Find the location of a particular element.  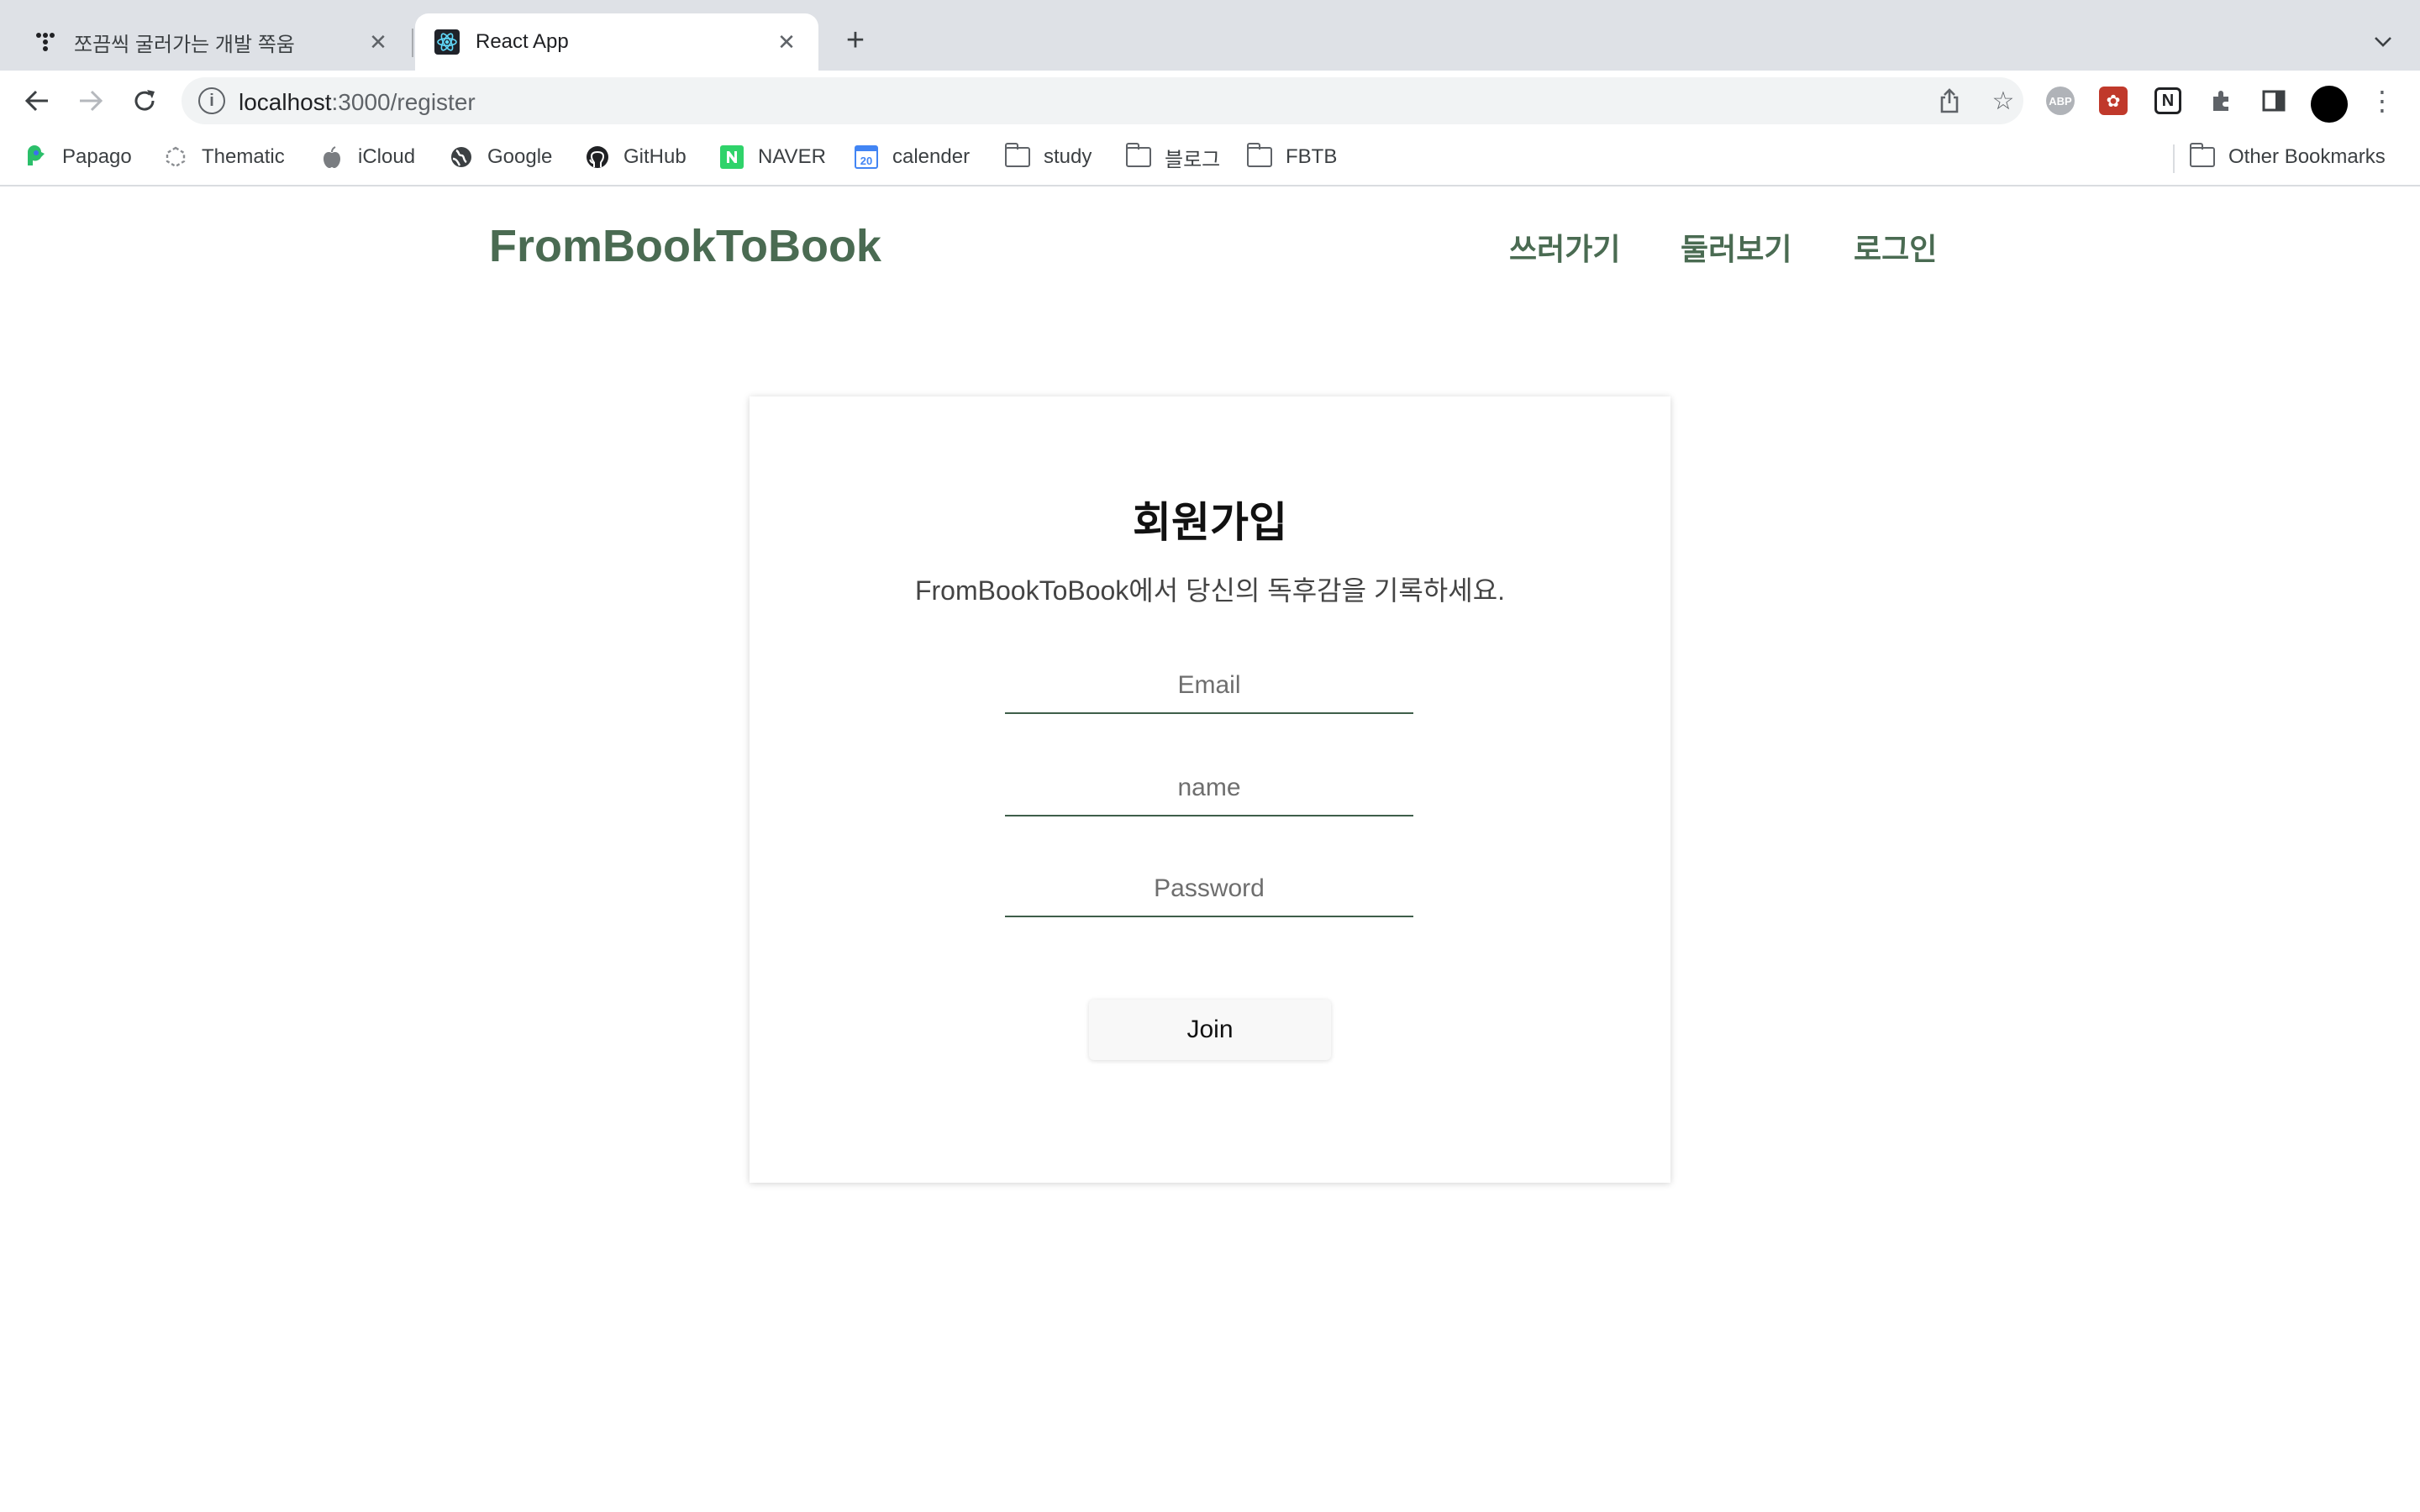

site-logo: FromBookToBook is located at coordinates (685, 246).